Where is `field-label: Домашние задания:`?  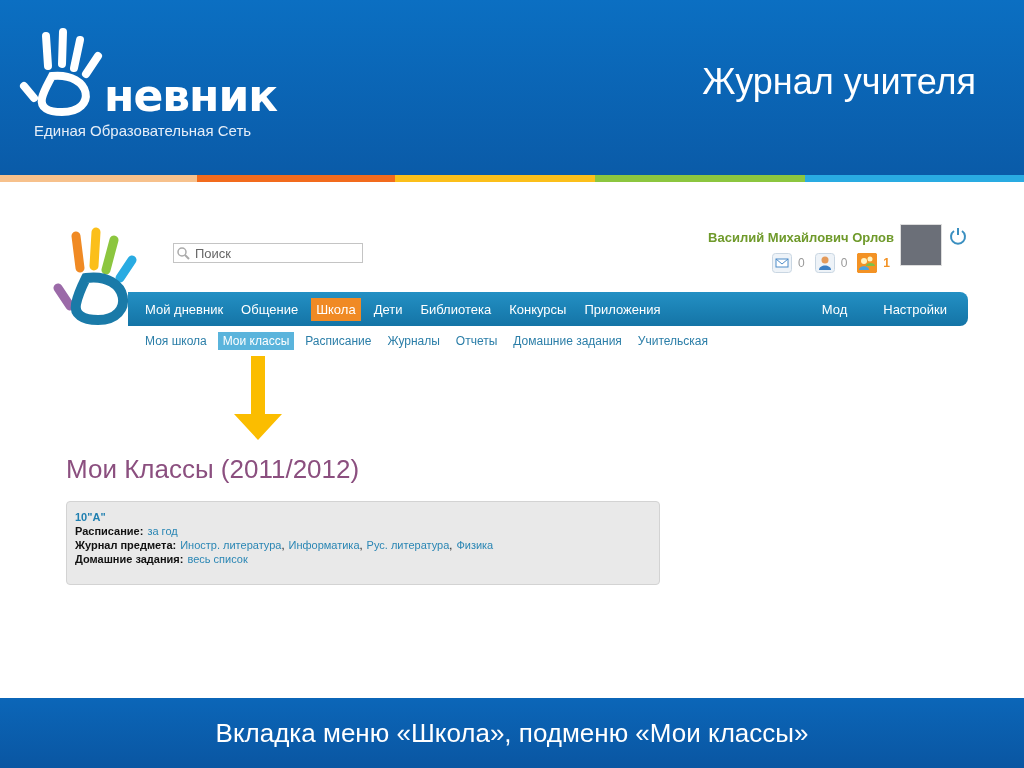
field-label: Домашние задания: is located at coordinates (129, 559).